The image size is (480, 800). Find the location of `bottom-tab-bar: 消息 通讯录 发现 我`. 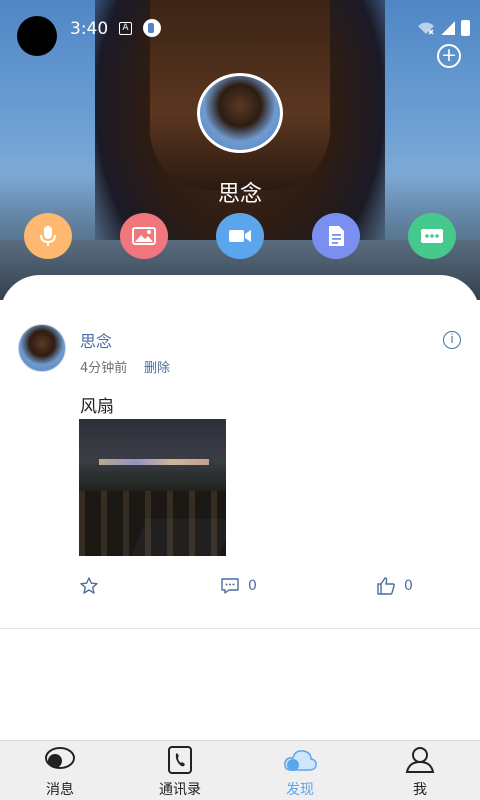

bottom-tab-bar: 消息 通讯录 发现 我 is located at coordinates (240, 770).